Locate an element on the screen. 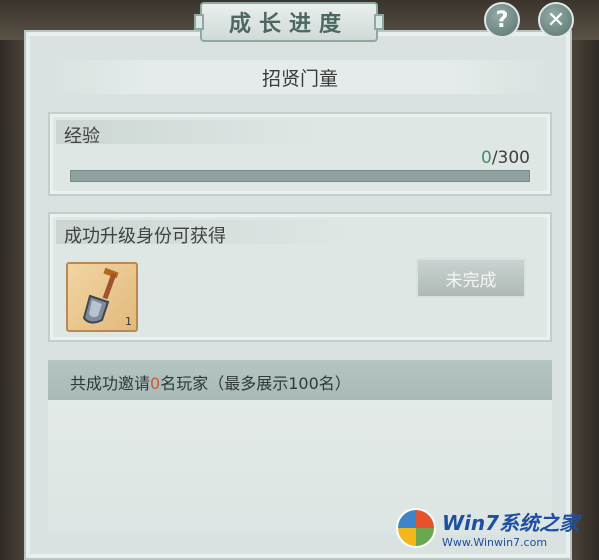  experience-count: 0/300 is located at coordinates (505, 158).